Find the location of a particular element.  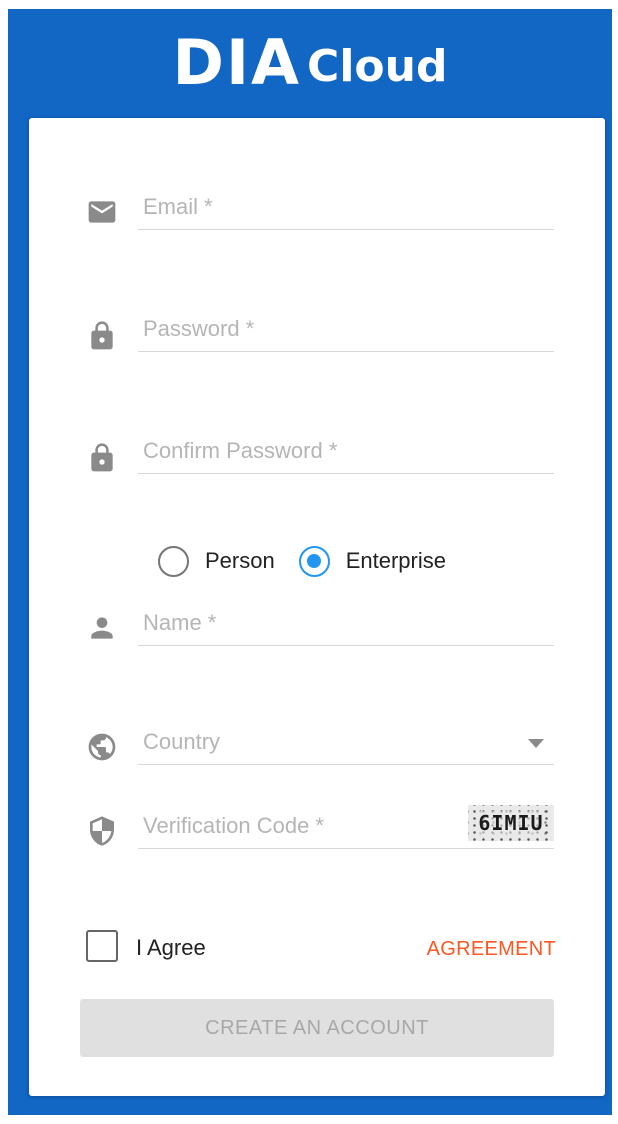

country-input is located at coordinates (346, 739).